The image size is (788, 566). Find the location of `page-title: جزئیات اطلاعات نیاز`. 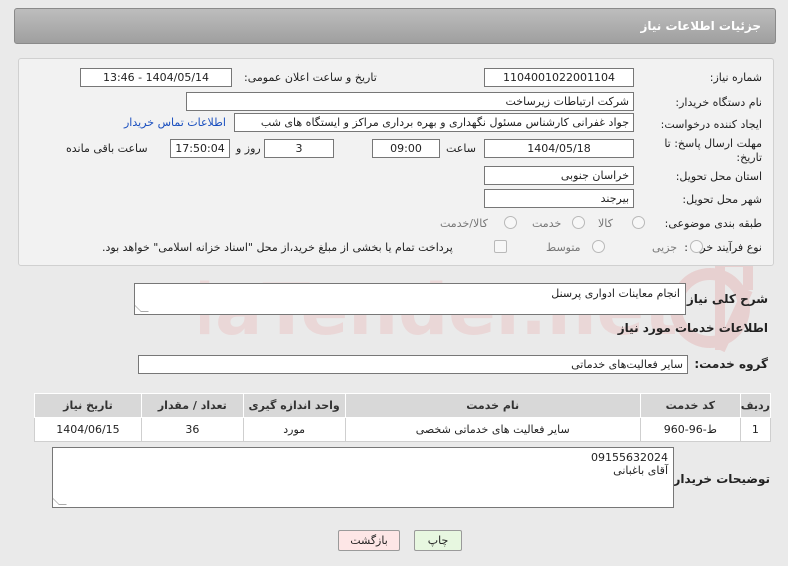

page-title: جزئیات اطلاعات نیاز is located at coordinates (700, 26).